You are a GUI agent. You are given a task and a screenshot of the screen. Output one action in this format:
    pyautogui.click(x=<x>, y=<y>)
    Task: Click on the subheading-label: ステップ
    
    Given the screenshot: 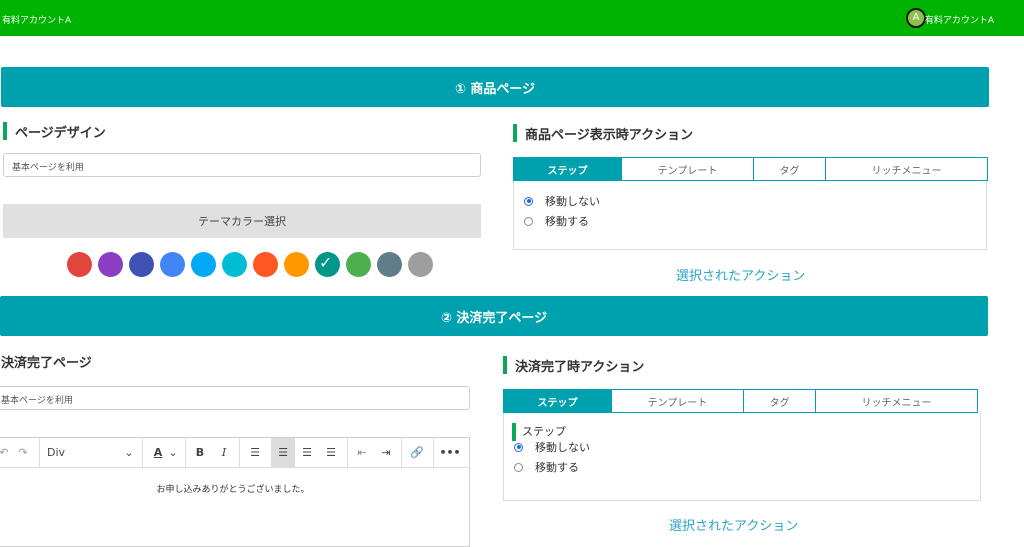 What is the action you would take?
    pyautogui.click(x=544, y=431)
    